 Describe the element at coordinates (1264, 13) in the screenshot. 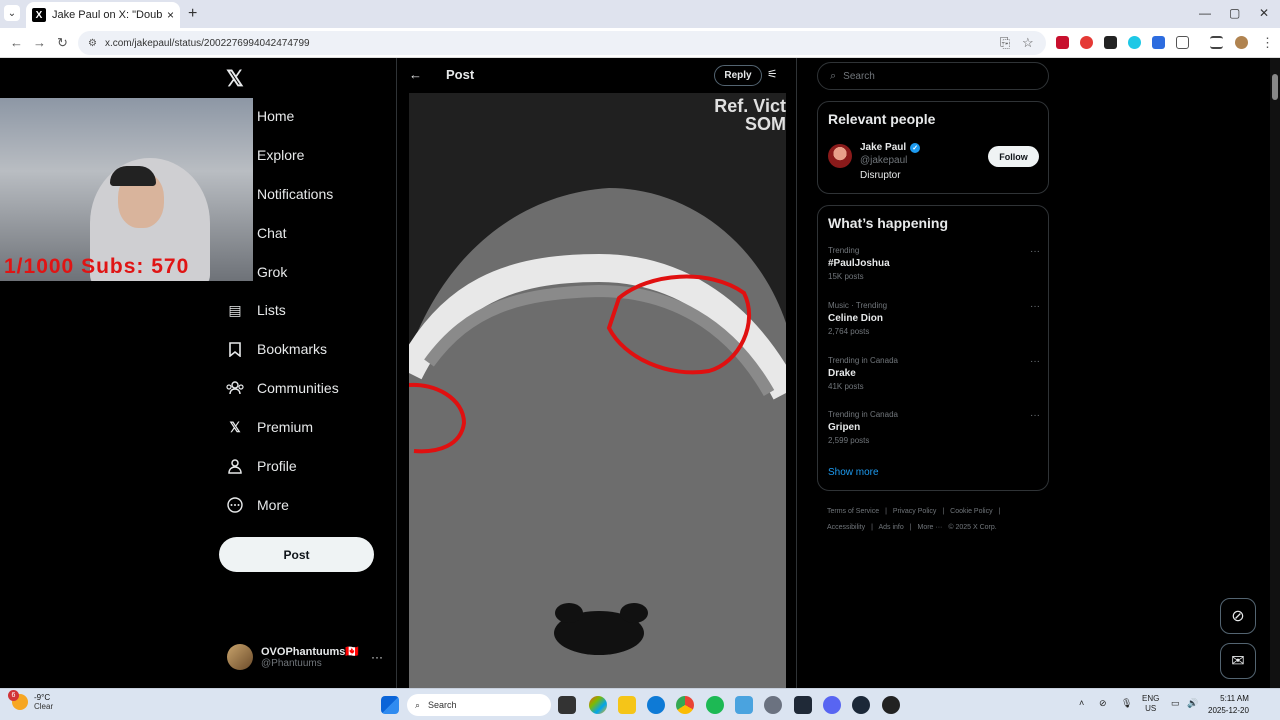

I see `close-window-icon: ✕` at that location.